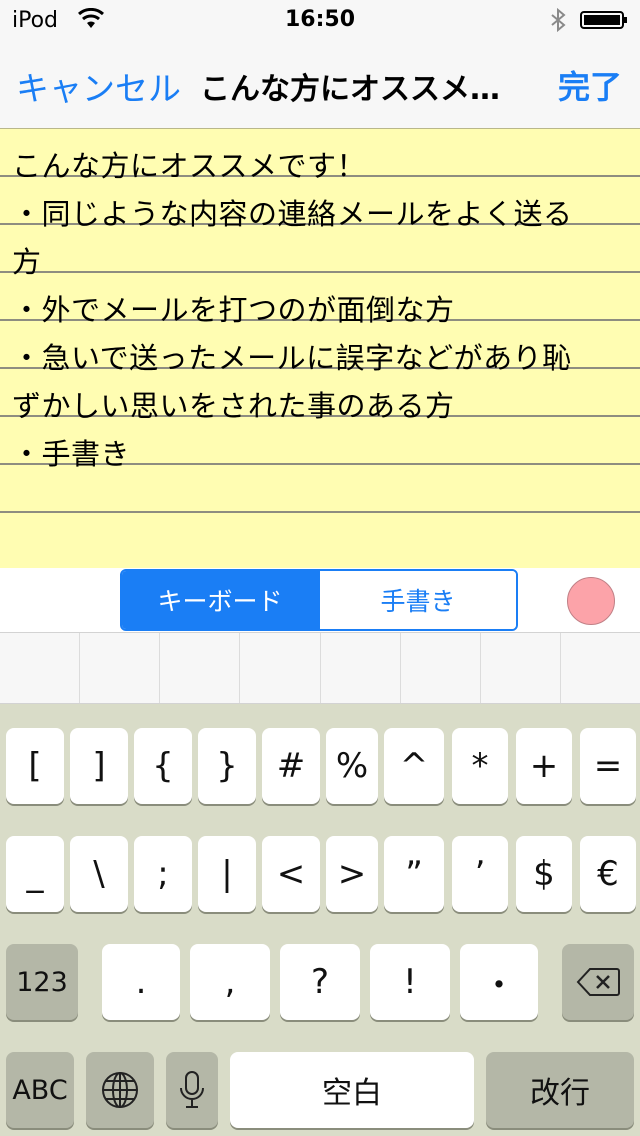 Image resolution: width=640 pixels, height=1136 pixels. What do you see at coordinates (558, 20) in the screenshot?
I see `bluetooth-icon` at bounding box center [558, 20].